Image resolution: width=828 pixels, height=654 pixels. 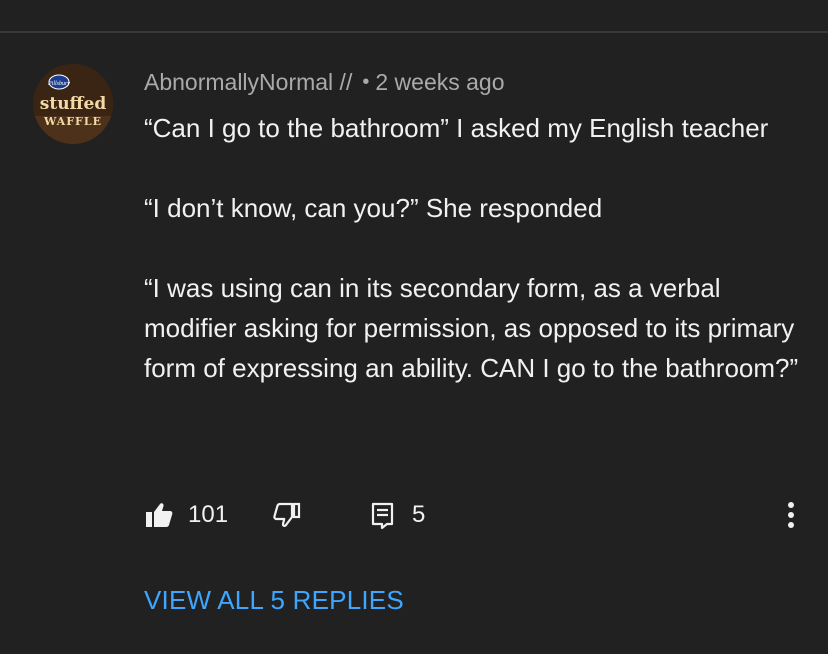 I want to click on more-vertical-icon, so click(x=791, y=515).